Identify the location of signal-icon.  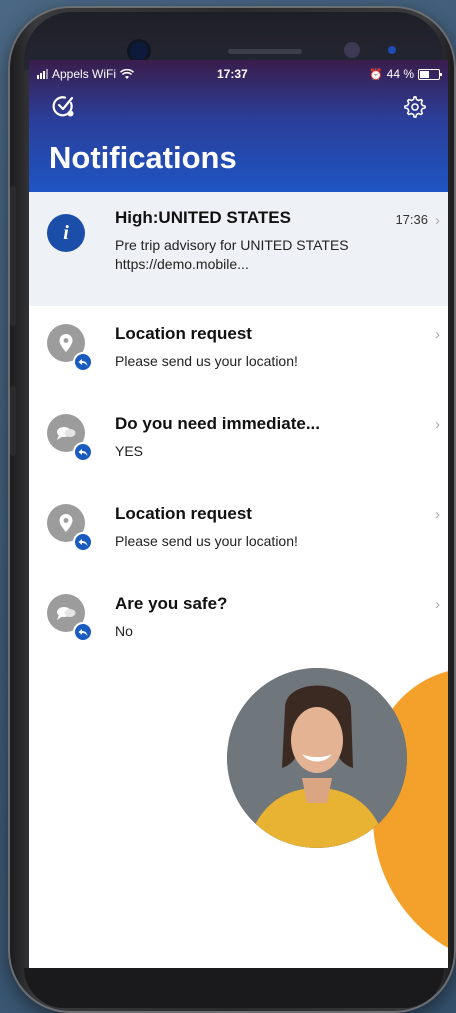
(42, 74).